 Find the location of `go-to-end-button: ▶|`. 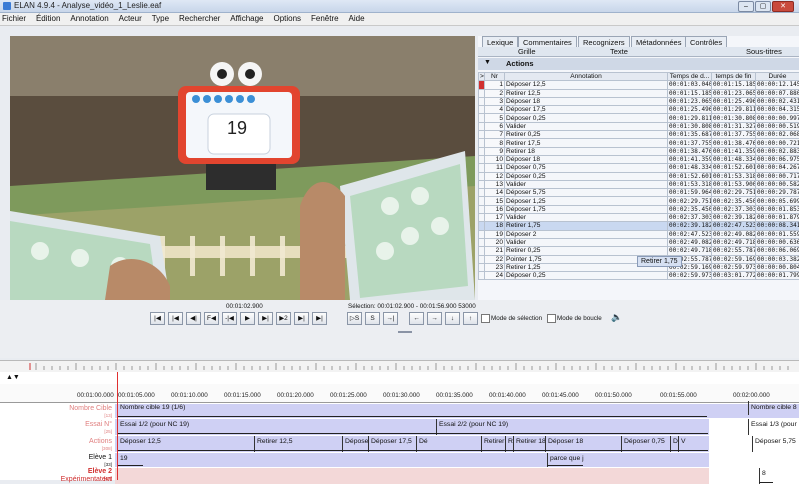

go-to-end-button: ▶| is located at coordinates (319, 318).